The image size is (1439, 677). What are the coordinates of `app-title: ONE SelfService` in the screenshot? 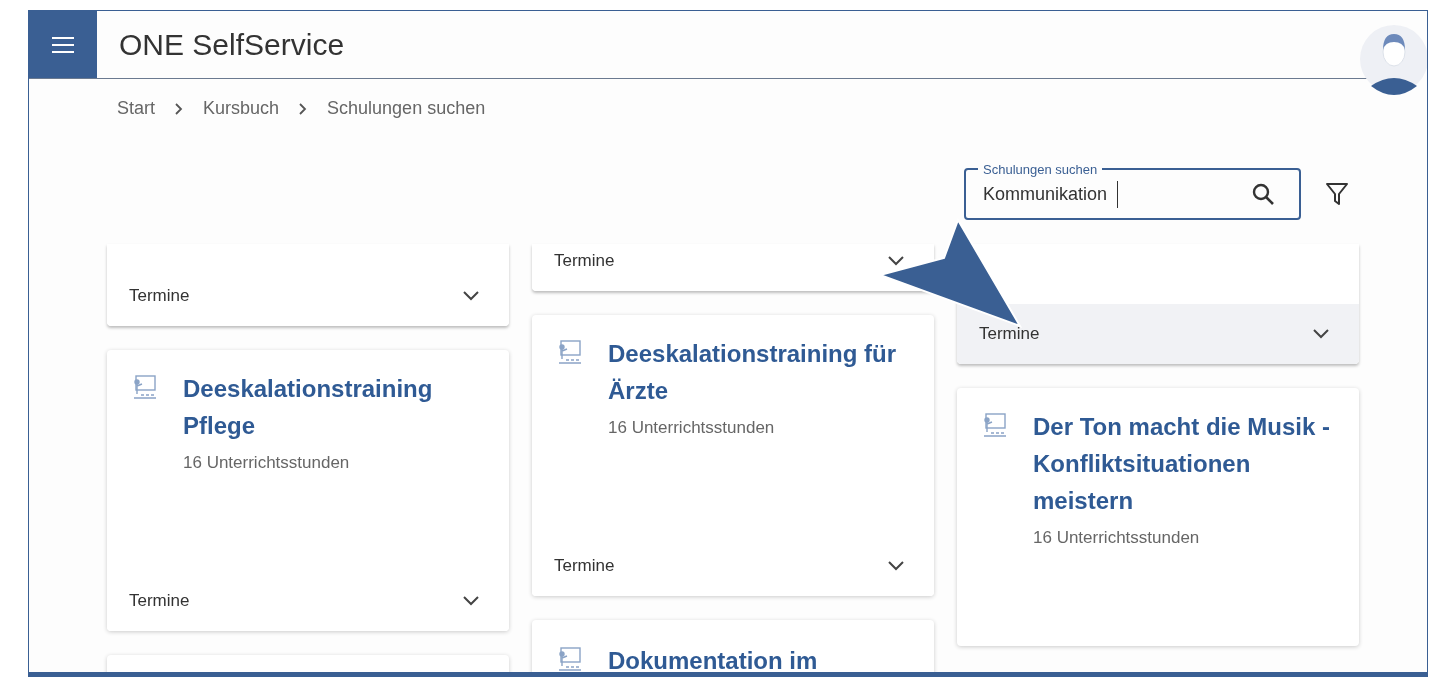 It's located at (232, 45).